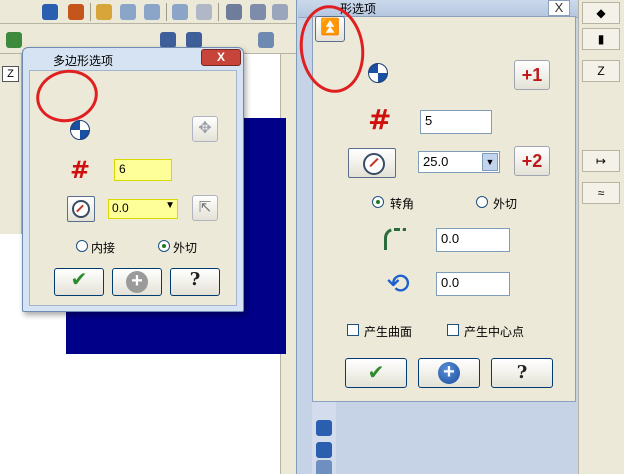 Image resolution: width=624 pixels, height=474 pixels. I want to click on toolbar-zoom-in-icon, so click(128, 12).